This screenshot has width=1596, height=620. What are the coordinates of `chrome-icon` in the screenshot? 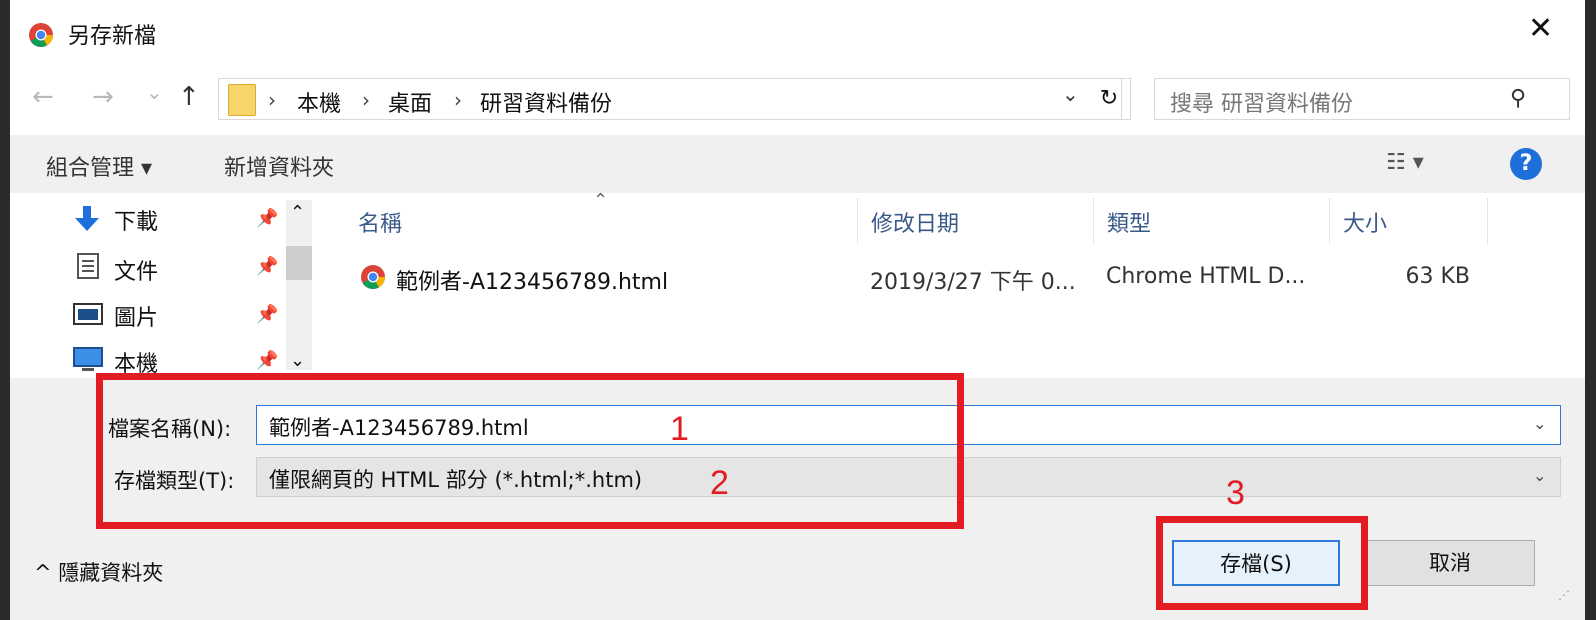 It's located at (41, 35).